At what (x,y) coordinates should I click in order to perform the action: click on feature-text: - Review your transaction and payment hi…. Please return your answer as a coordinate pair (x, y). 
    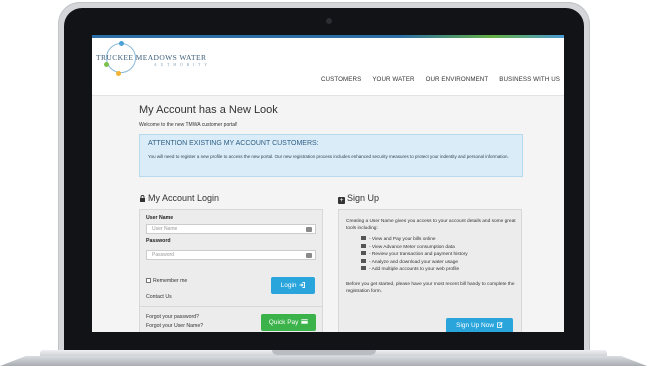
    Looking at the image, I should click on (418, 254).